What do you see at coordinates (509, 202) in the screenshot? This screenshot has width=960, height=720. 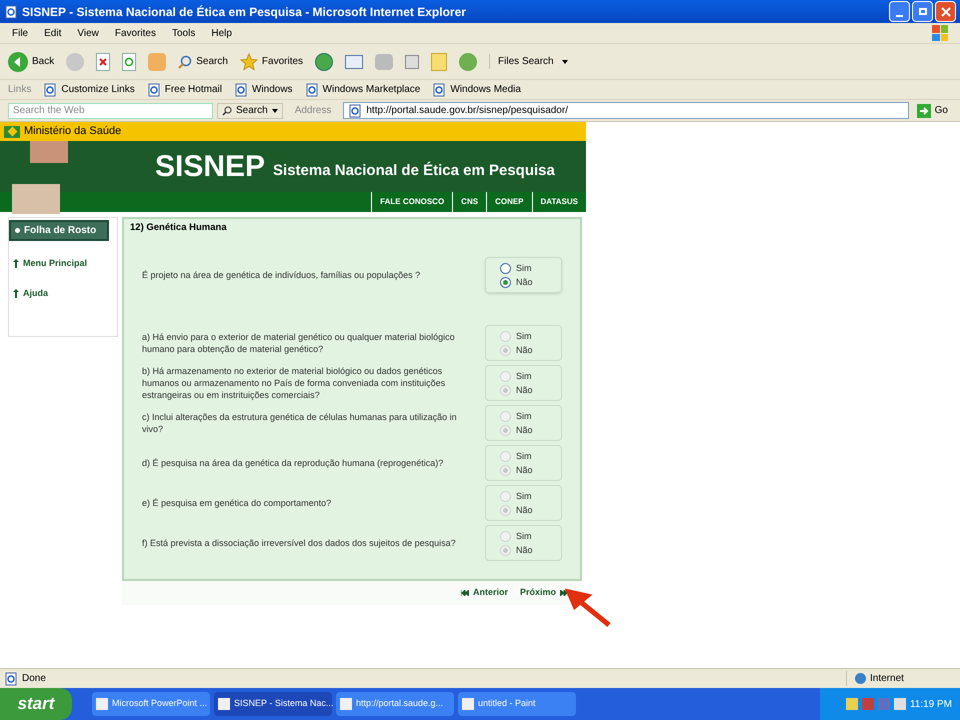 I see `nav-link: CONEP` at bounding box center [509, 202].